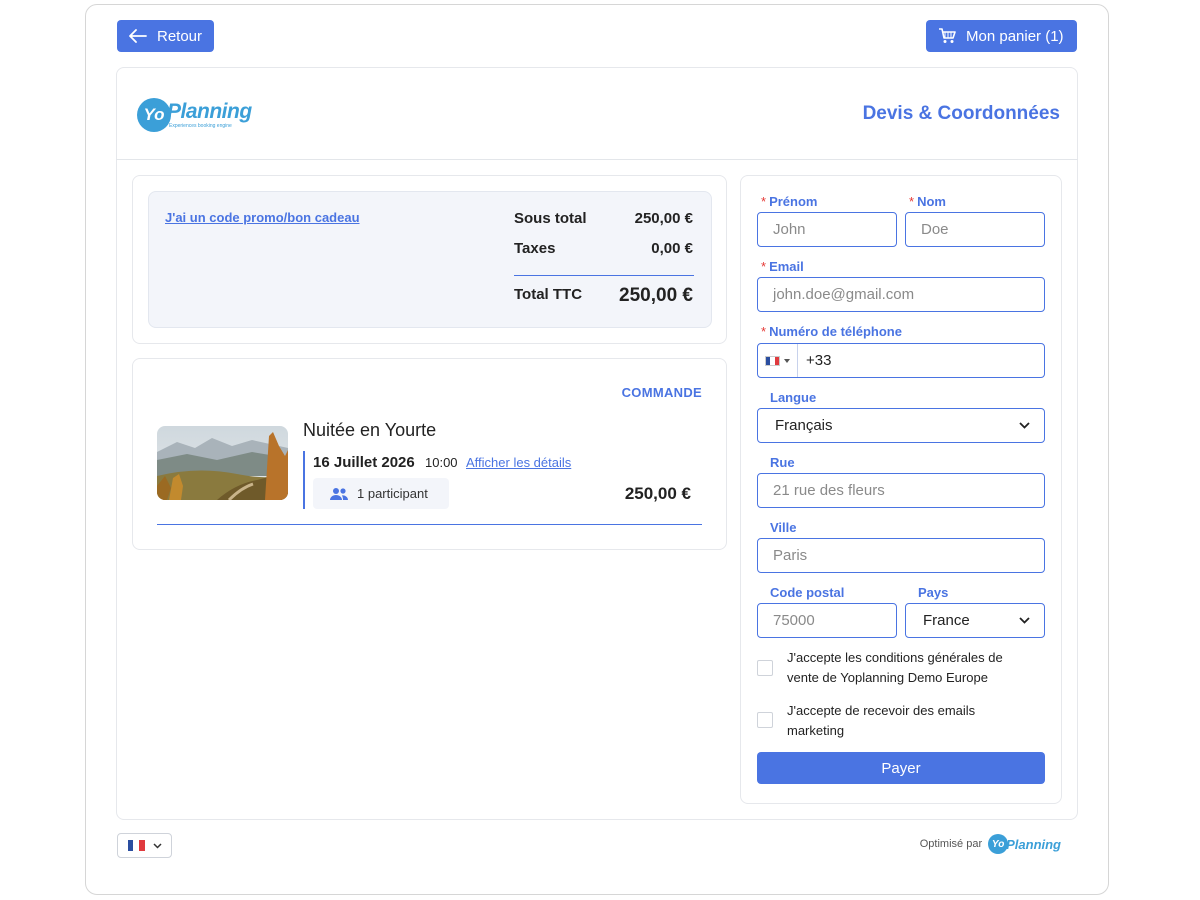  I want to click on yoplanning-logo: Yo Planning Experiences booking engine, so click(199, 115).